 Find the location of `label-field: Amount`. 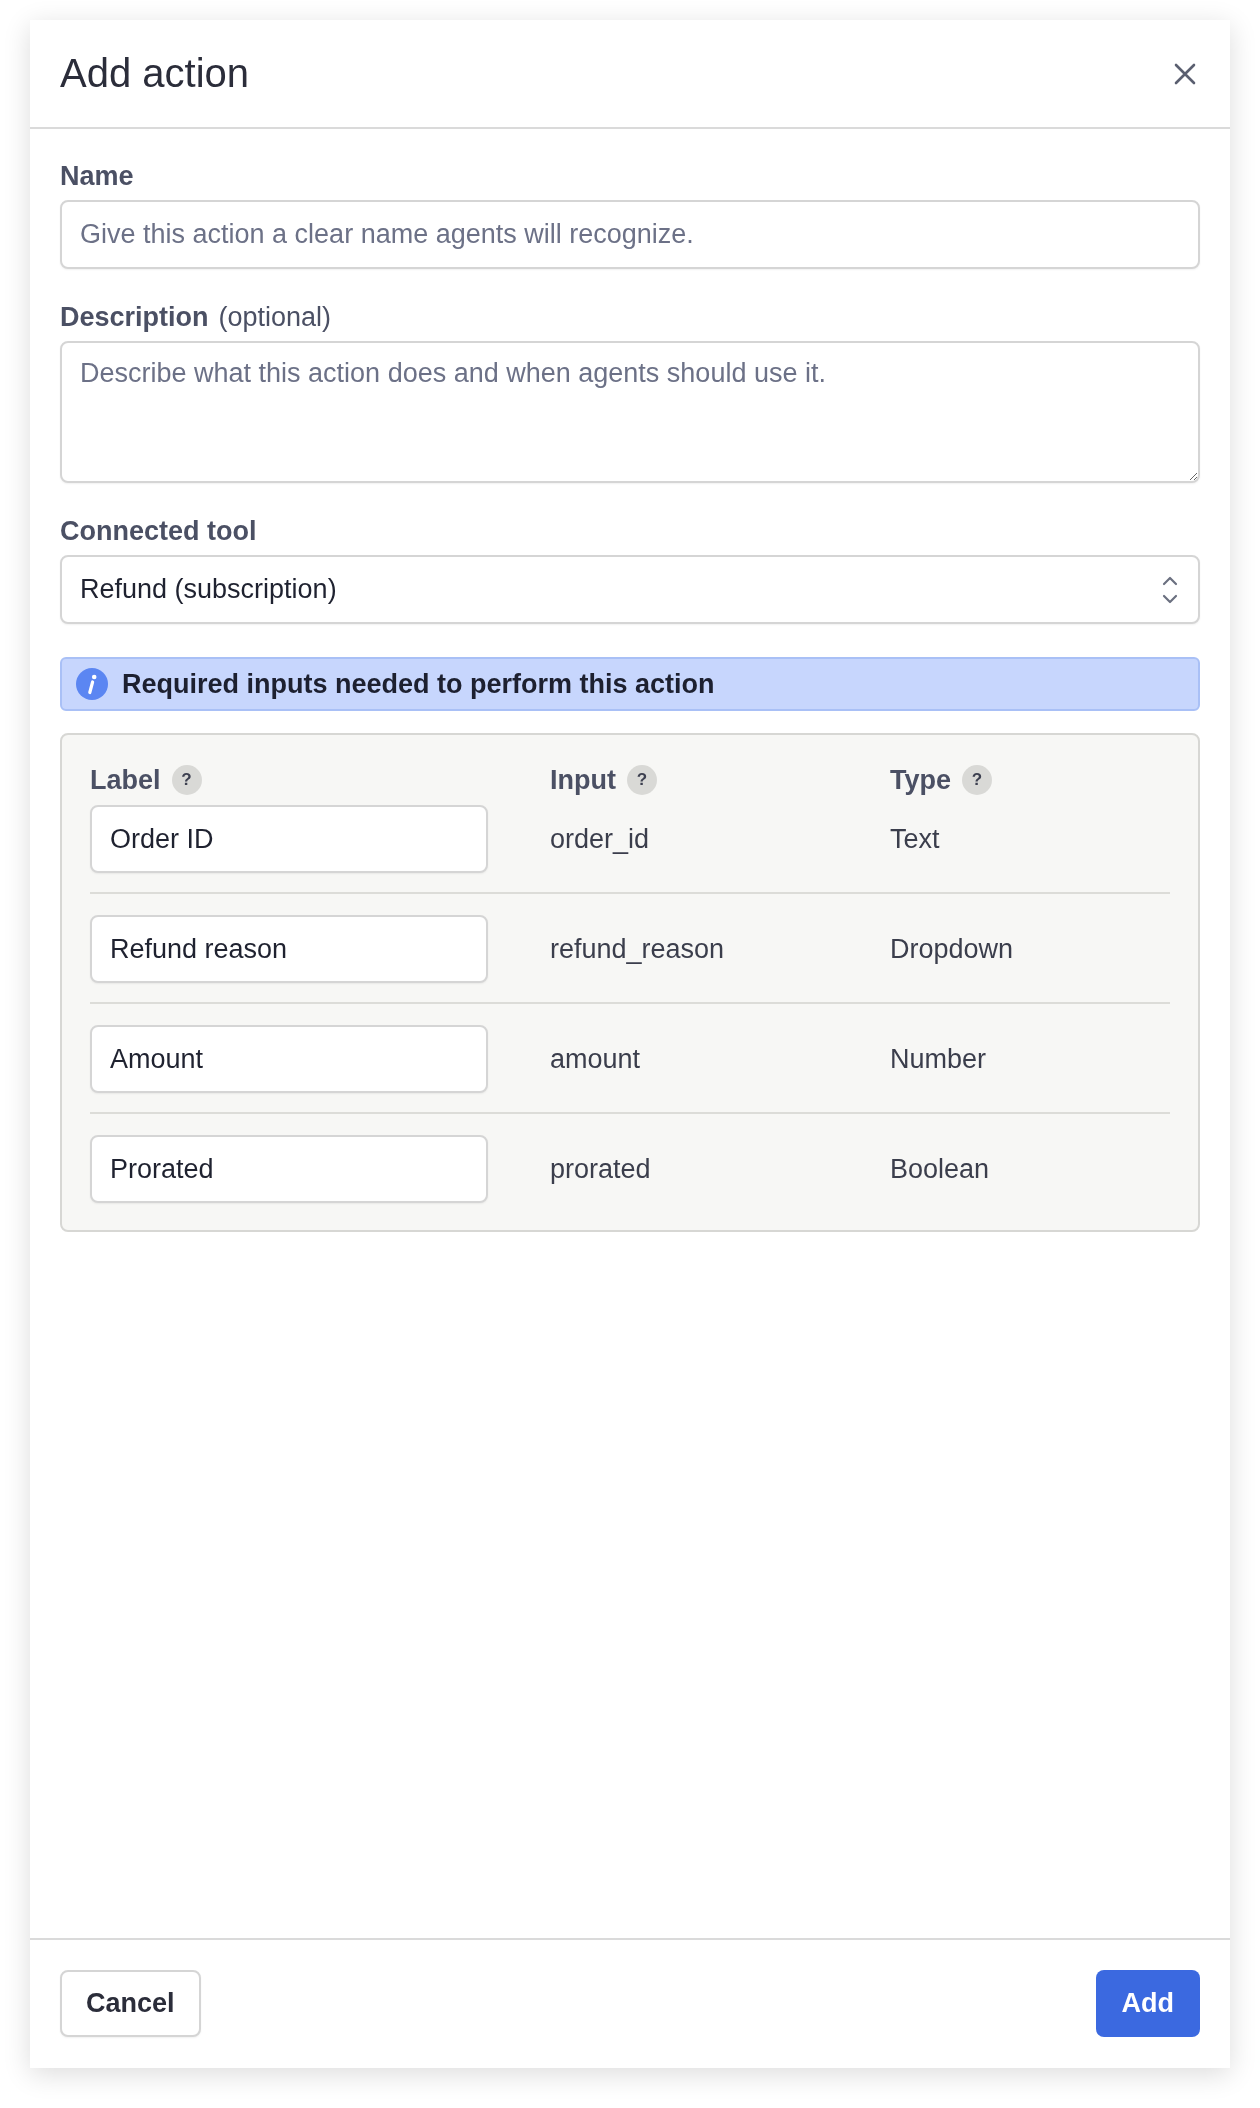

label-field: Amount is located at coordinates (289, 1059).